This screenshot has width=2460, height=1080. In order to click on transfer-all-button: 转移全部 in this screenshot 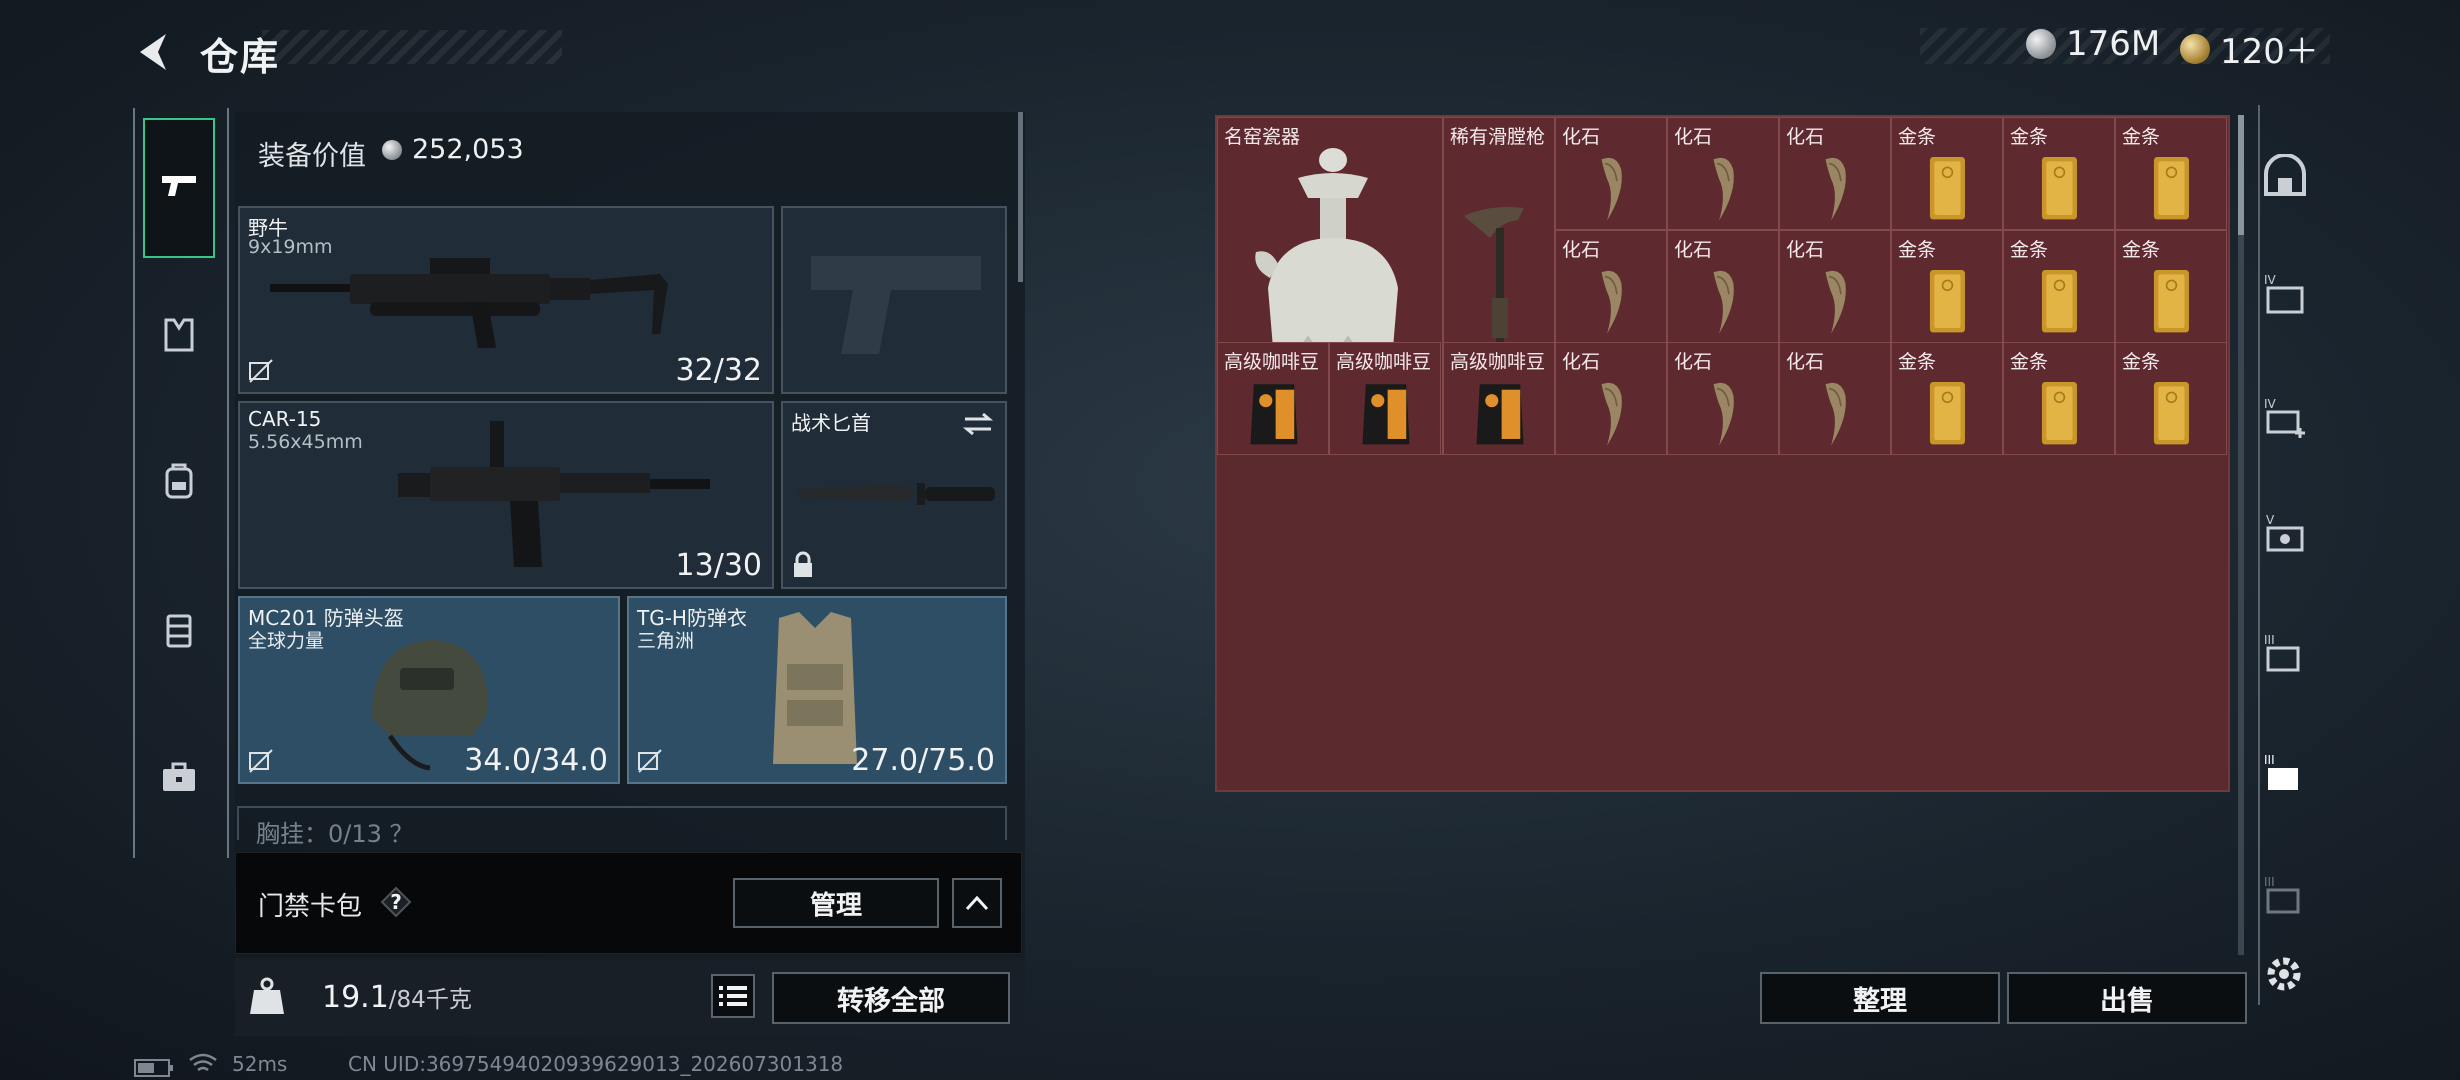, I will do `click(891, 998)`.